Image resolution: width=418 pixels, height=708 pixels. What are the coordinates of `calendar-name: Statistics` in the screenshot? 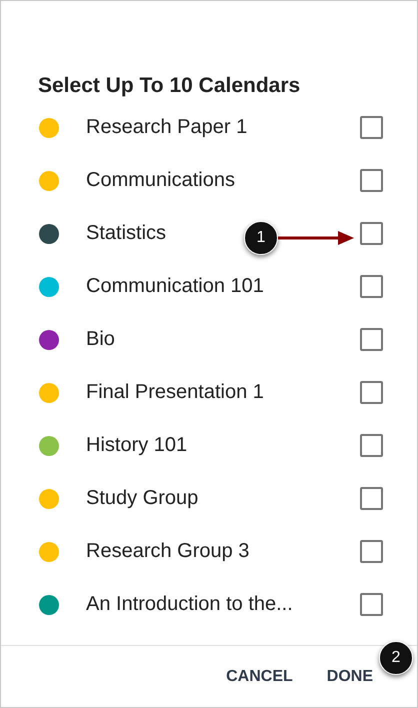 It's located at (126, 233).